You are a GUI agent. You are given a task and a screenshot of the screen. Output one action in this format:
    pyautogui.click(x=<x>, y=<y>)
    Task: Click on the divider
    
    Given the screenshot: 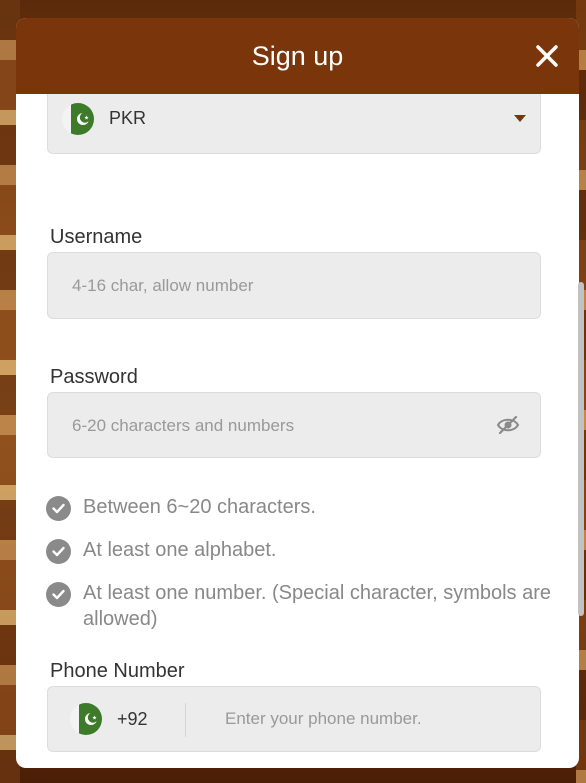 What is the action you would take?
    pyautogui.click(x=185, y=720)
    